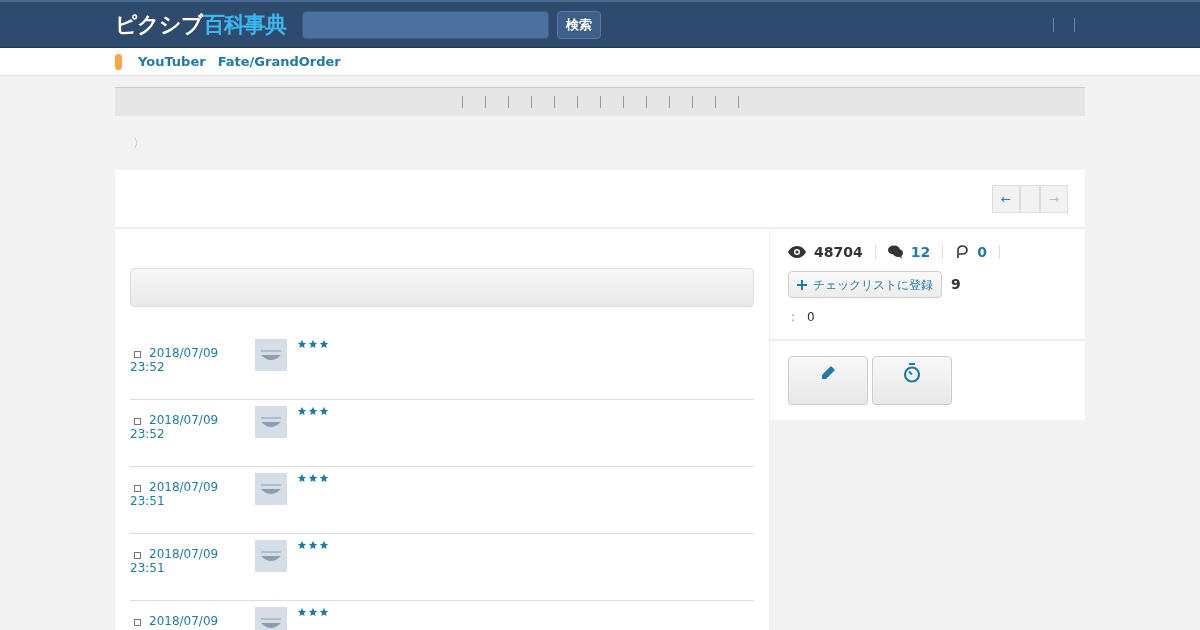 The width and height of the screenshot is (1200, 630). What do you see at coordinates (912, 373) in the screenshot?
I see `stopwatch-icon` at bounding box center [912, 373].